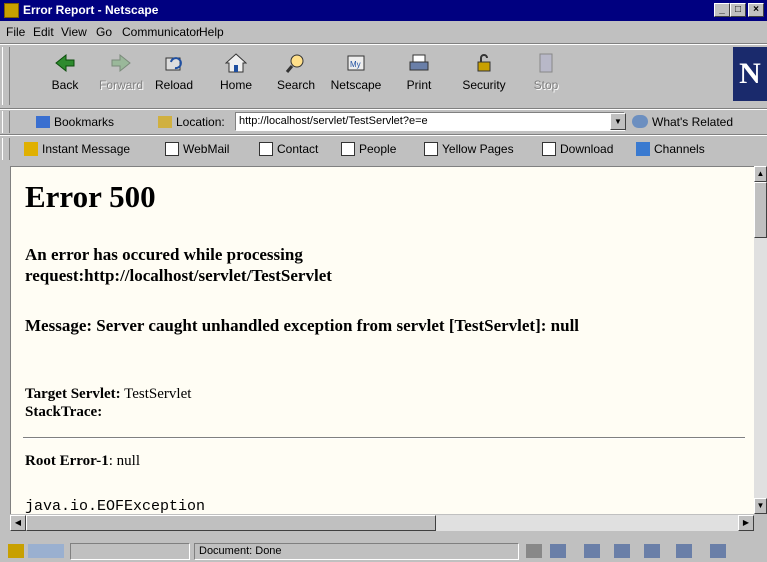 This screenshot has width=767, height=562. Describe the element at coordinates (130, 551) in the screenshot. I see `progress-panel` at that location.